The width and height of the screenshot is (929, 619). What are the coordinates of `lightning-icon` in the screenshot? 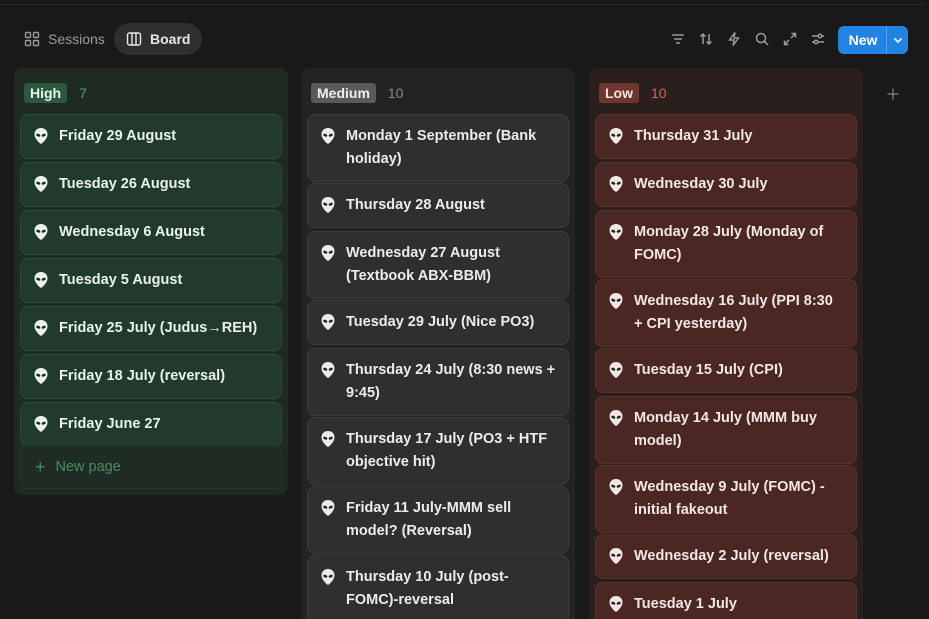 It's located at (734, 39).